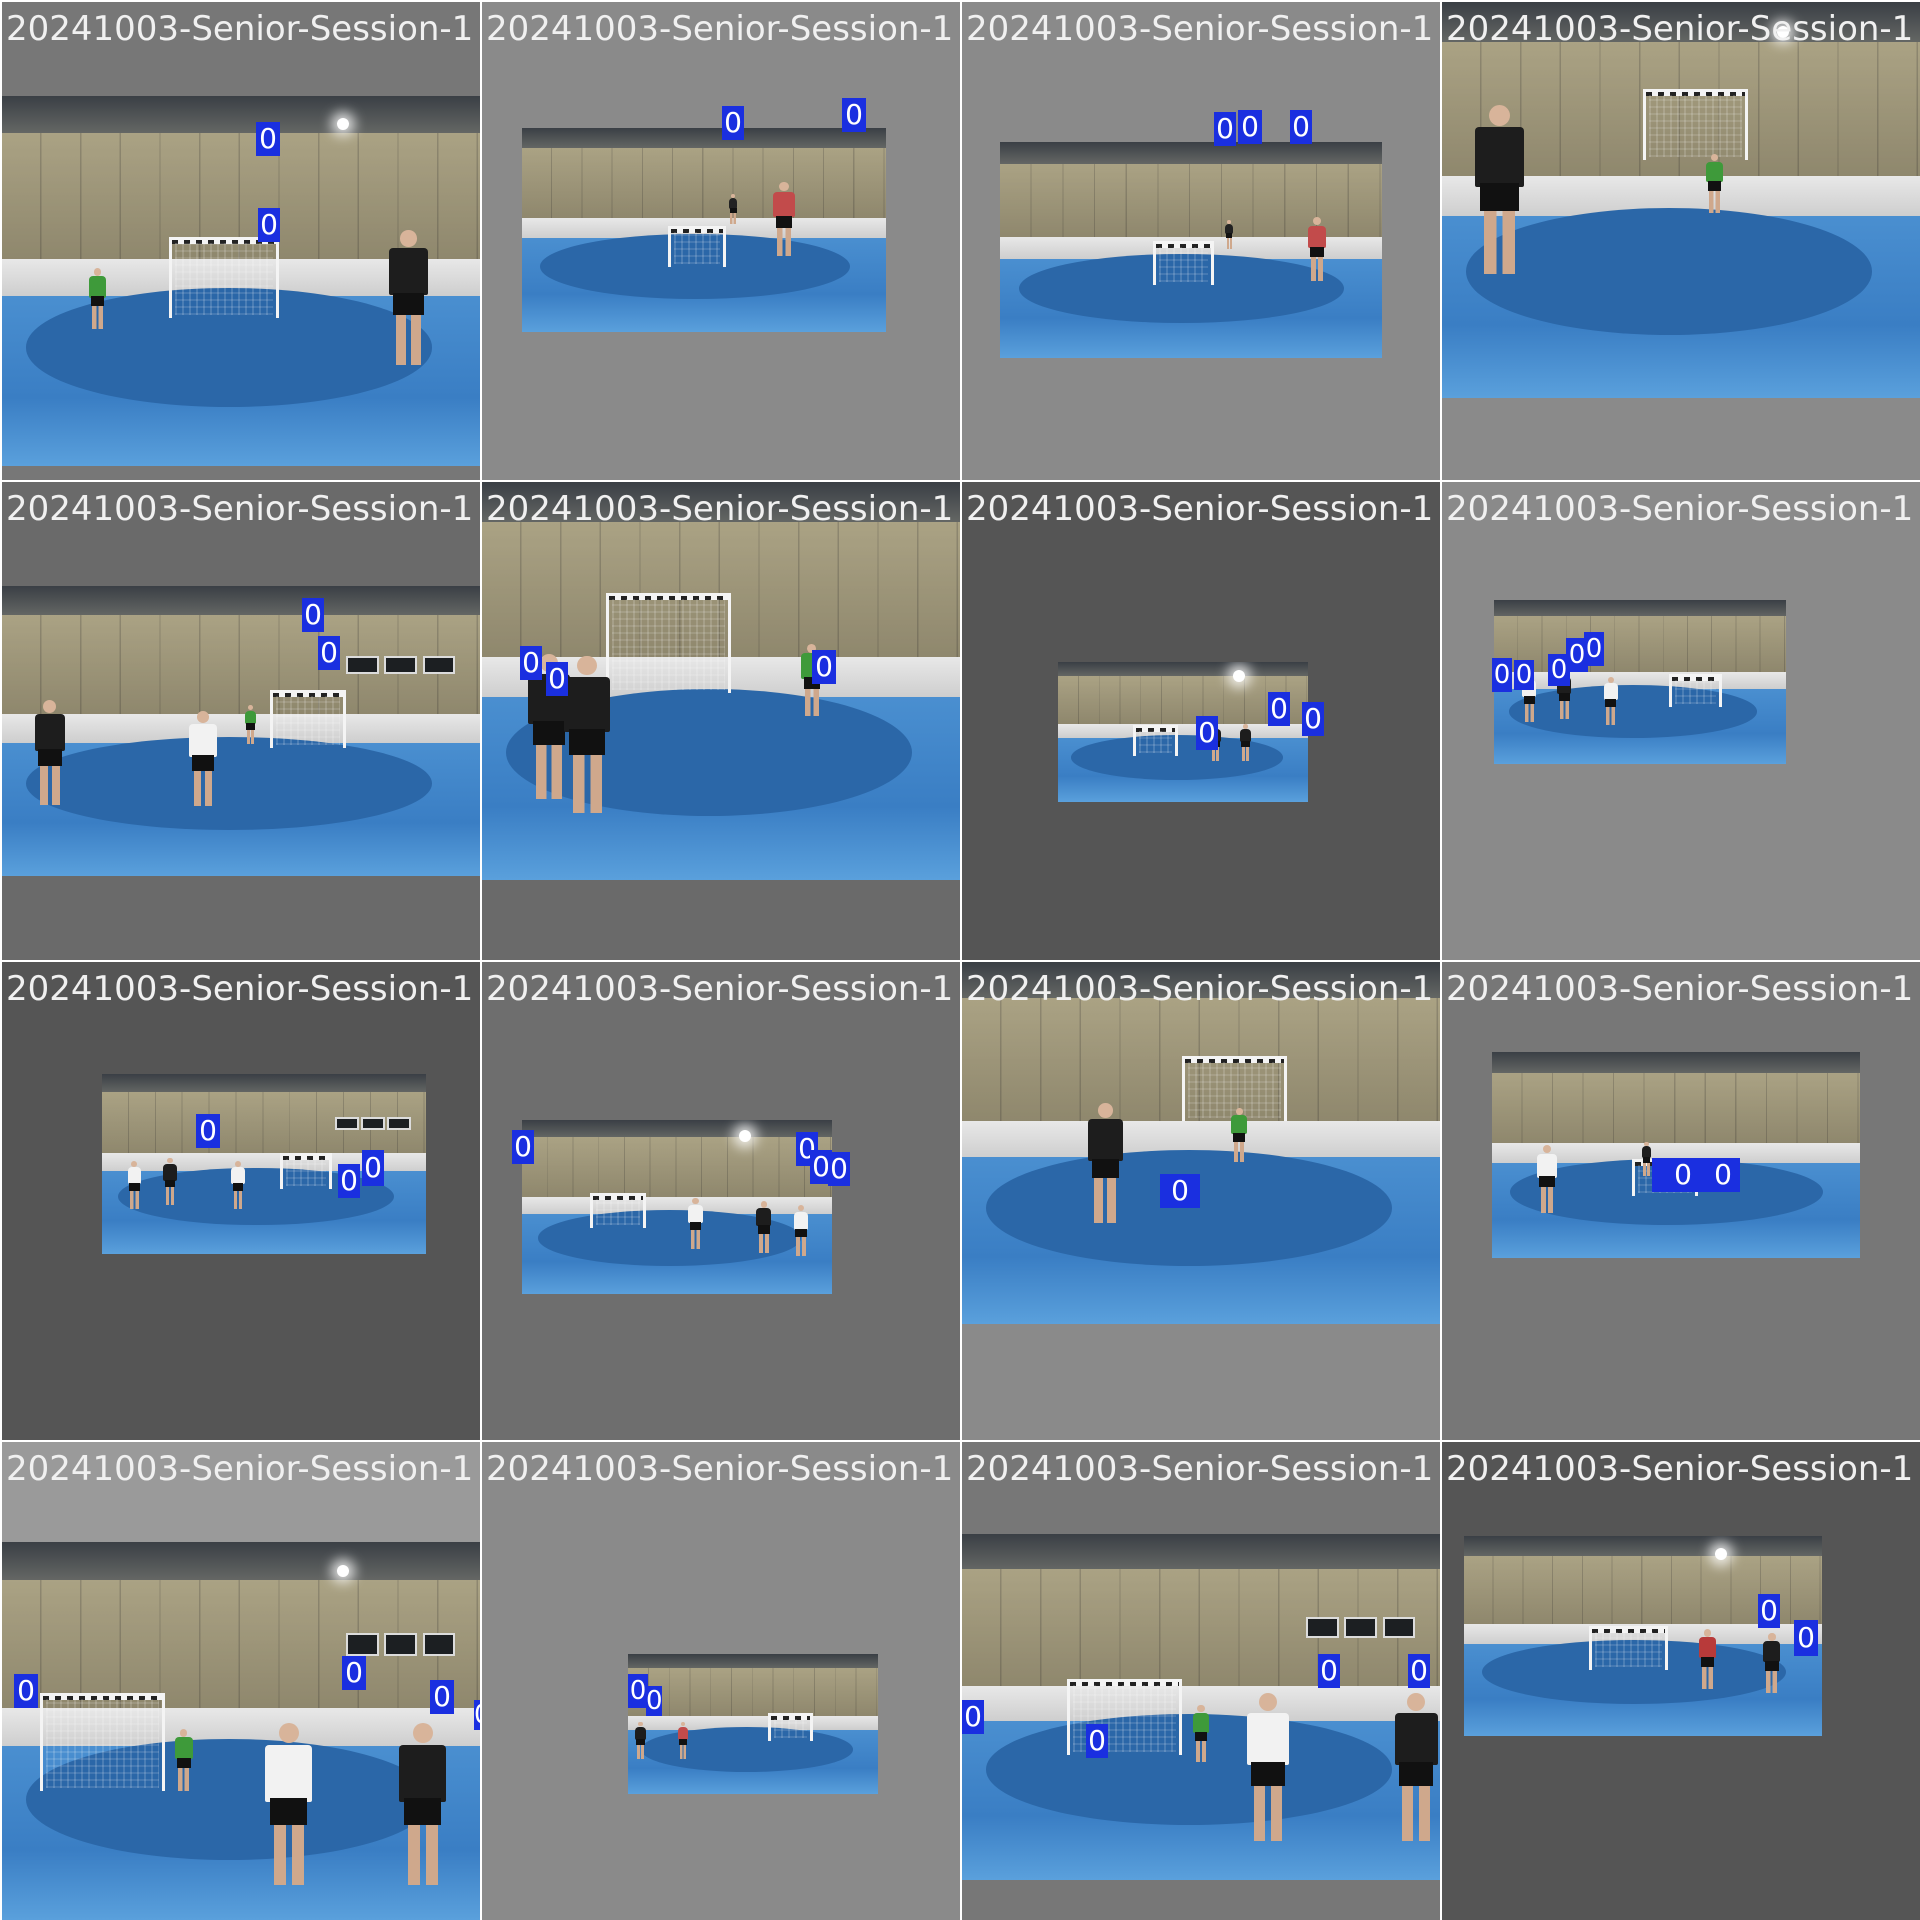  I want to click on window, so click(347, 1124).